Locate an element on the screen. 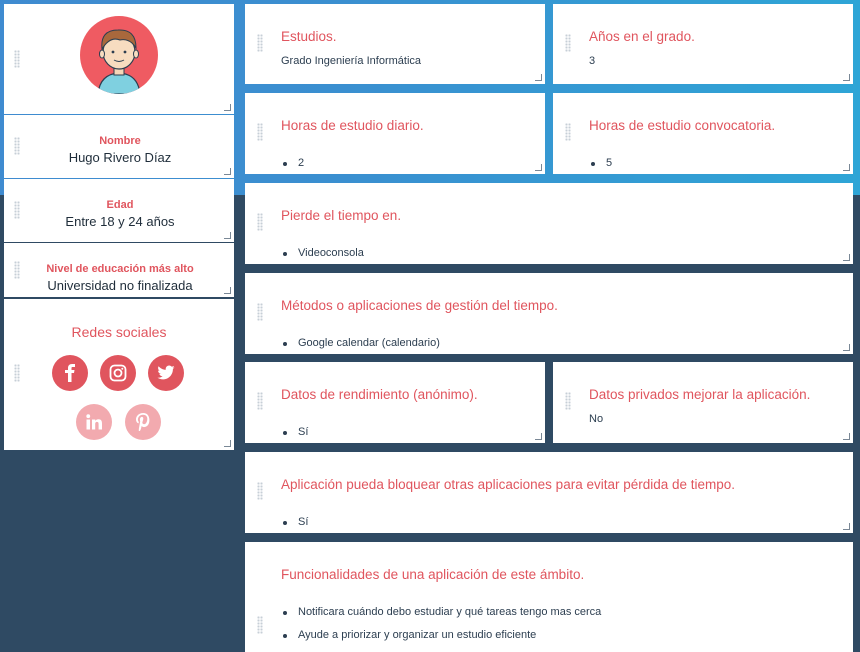 The image size is (860, 652). card-pierde: Pierde el tiempo en. Videoconsola is located at coordinates (549, 223).